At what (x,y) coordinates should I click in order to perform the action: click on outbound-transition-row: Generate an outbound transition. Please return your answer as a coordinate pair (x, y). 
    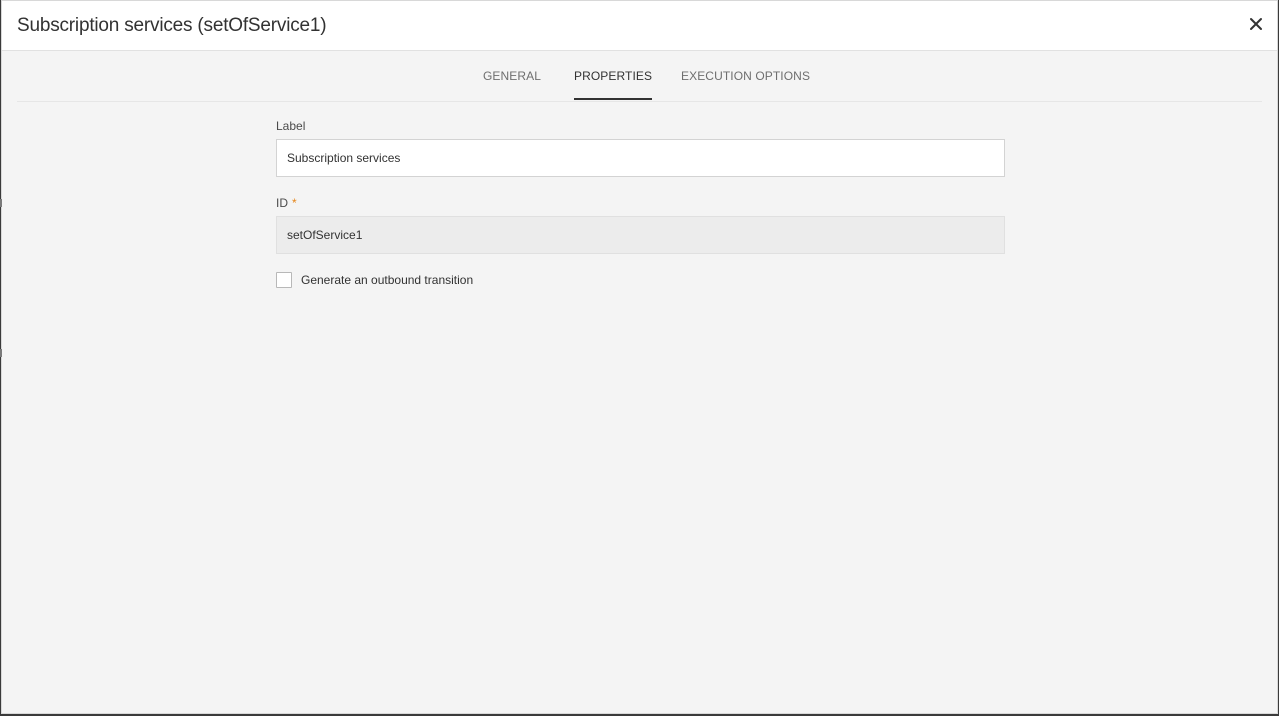
    Looking at the image, I should click on (640, 280).